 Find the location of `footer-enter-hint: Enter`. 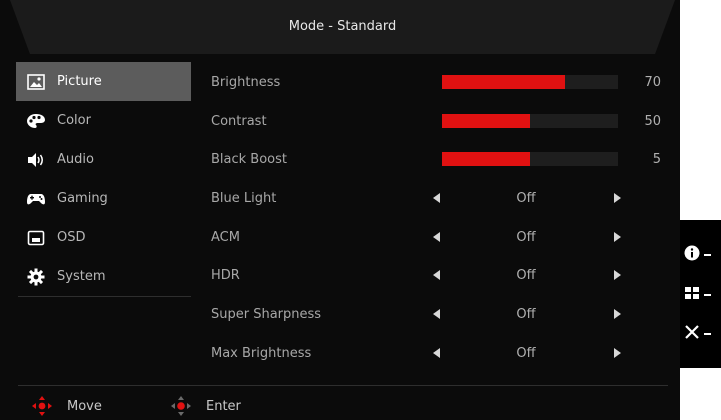

footer-enter-hint: Enter is located at coordinates (205, 406).